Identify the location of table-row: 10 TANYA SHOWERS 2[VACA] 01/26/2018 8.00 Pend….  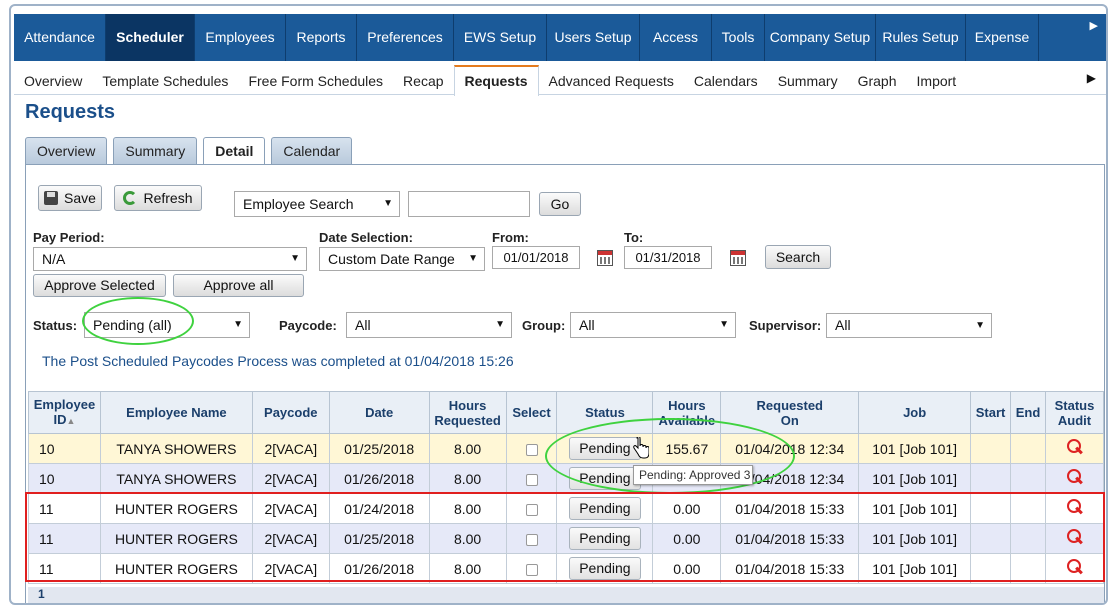
(566, 478).